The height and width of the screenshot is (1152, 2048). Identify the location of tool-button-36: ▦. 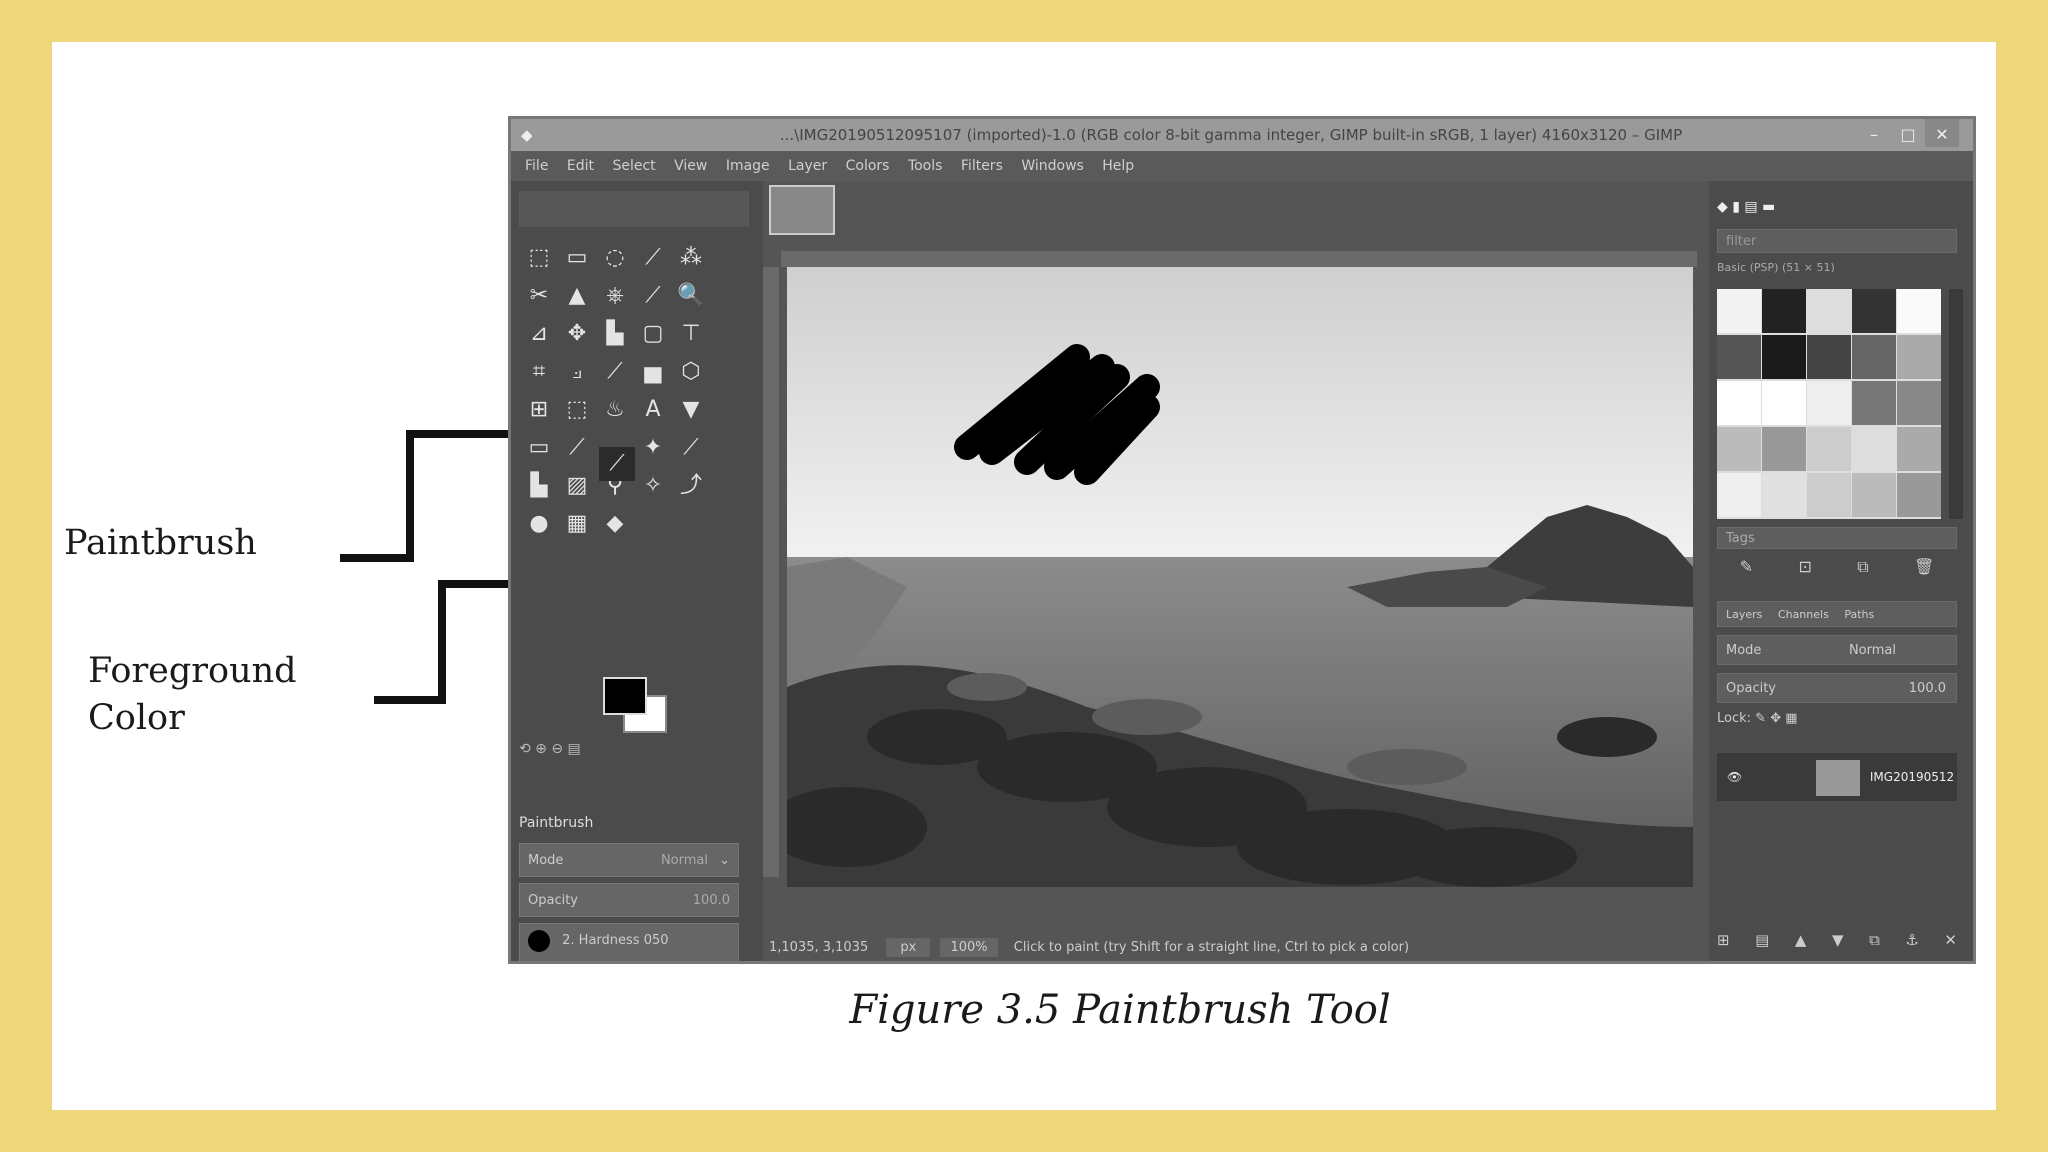
(577, 524).